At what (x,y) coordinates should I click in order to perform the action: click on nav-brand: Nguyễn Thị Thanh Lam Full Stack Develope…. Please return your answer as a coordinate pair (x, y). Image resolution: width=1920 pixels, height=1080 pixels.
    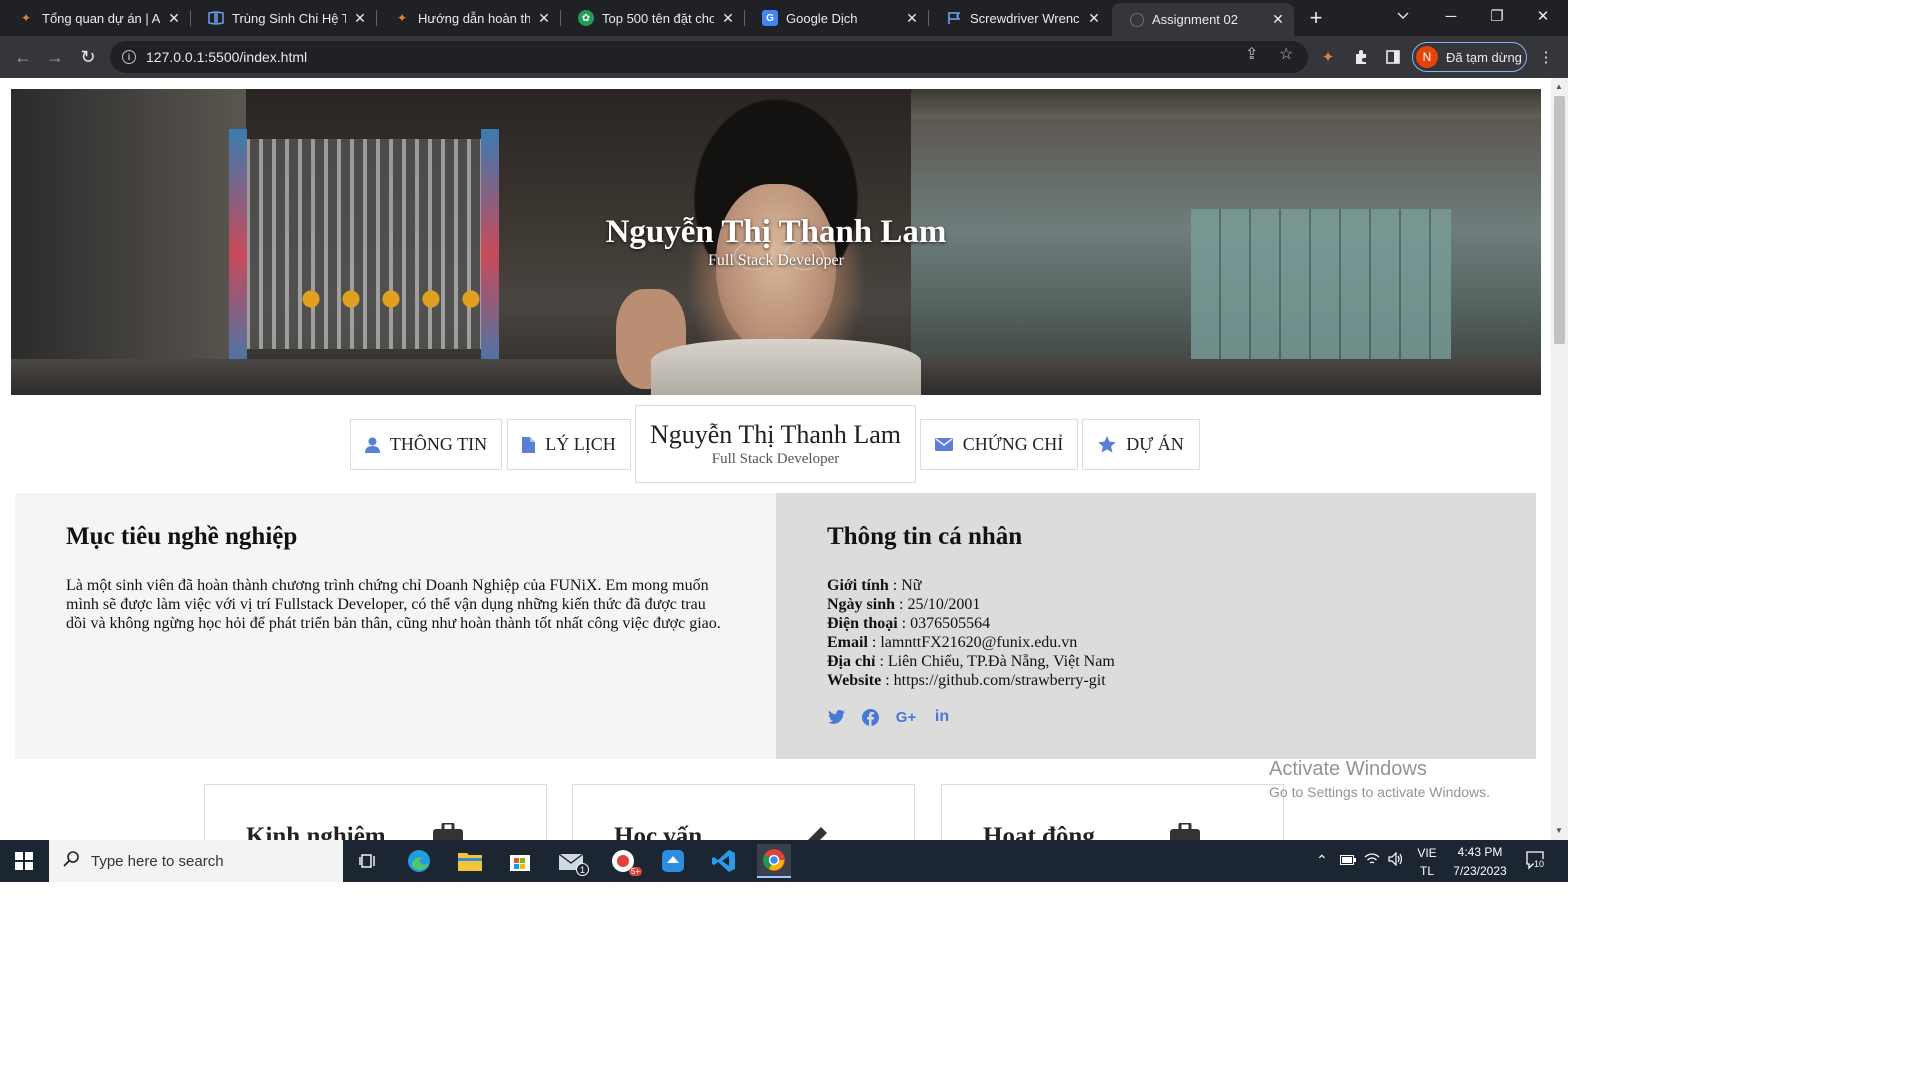
    Looking at the image, I should click on (775, 444).